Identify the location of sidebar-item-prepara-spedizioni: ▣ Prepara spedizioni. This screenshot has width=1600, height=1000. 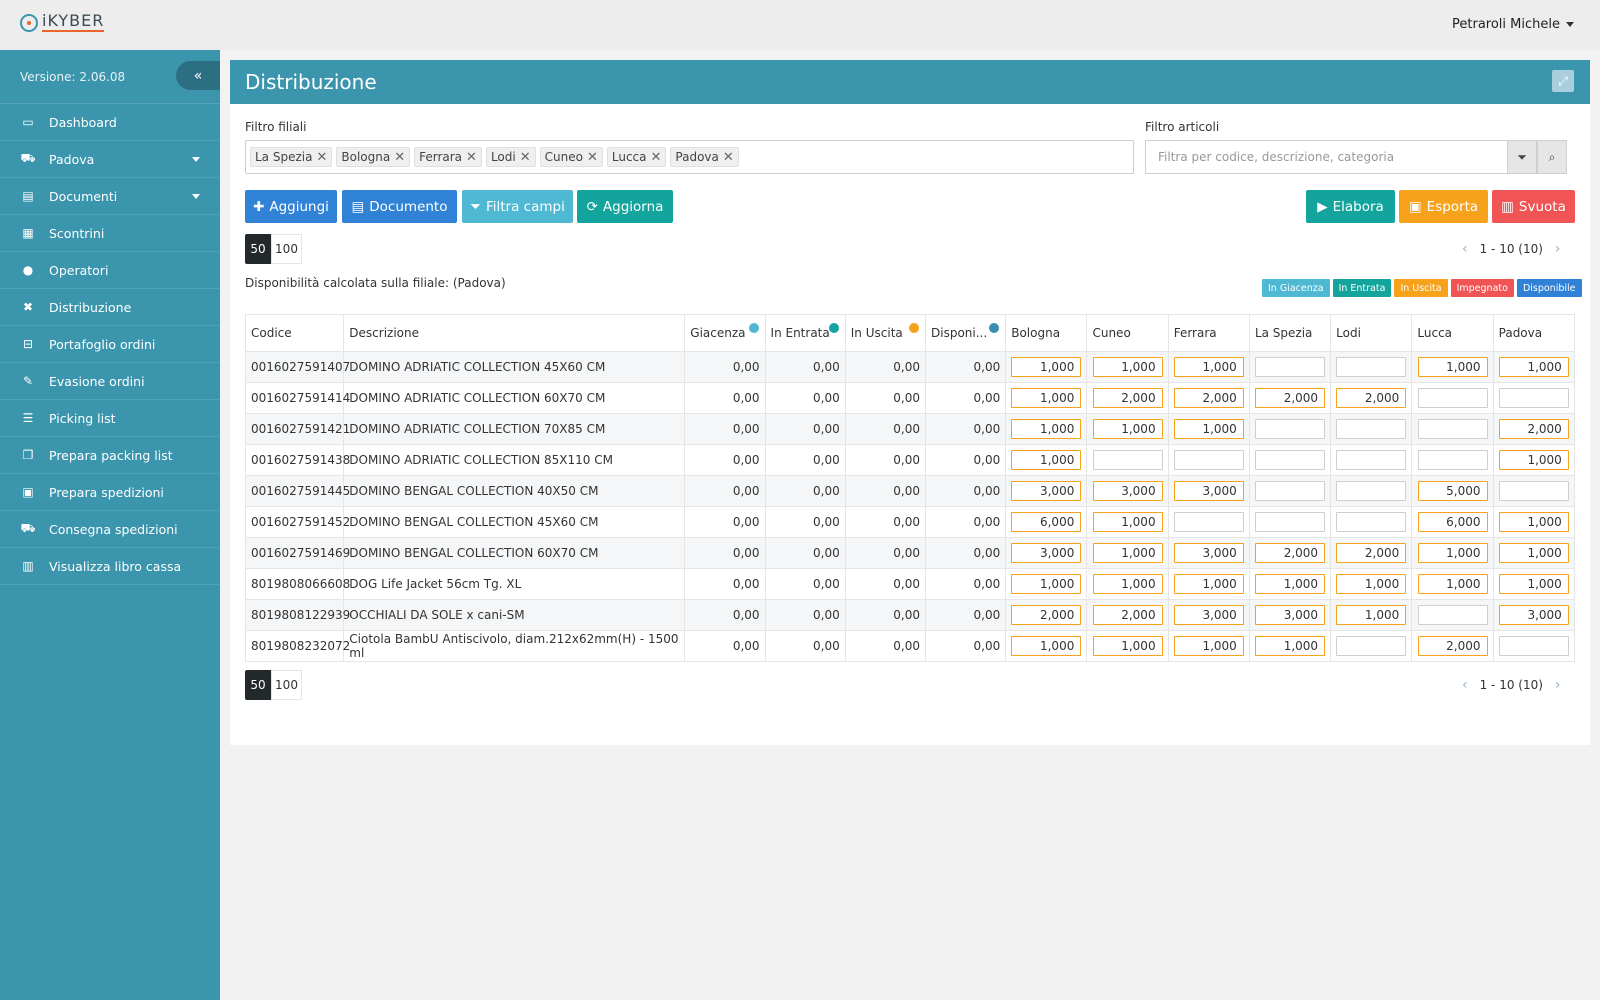
(110, 492).